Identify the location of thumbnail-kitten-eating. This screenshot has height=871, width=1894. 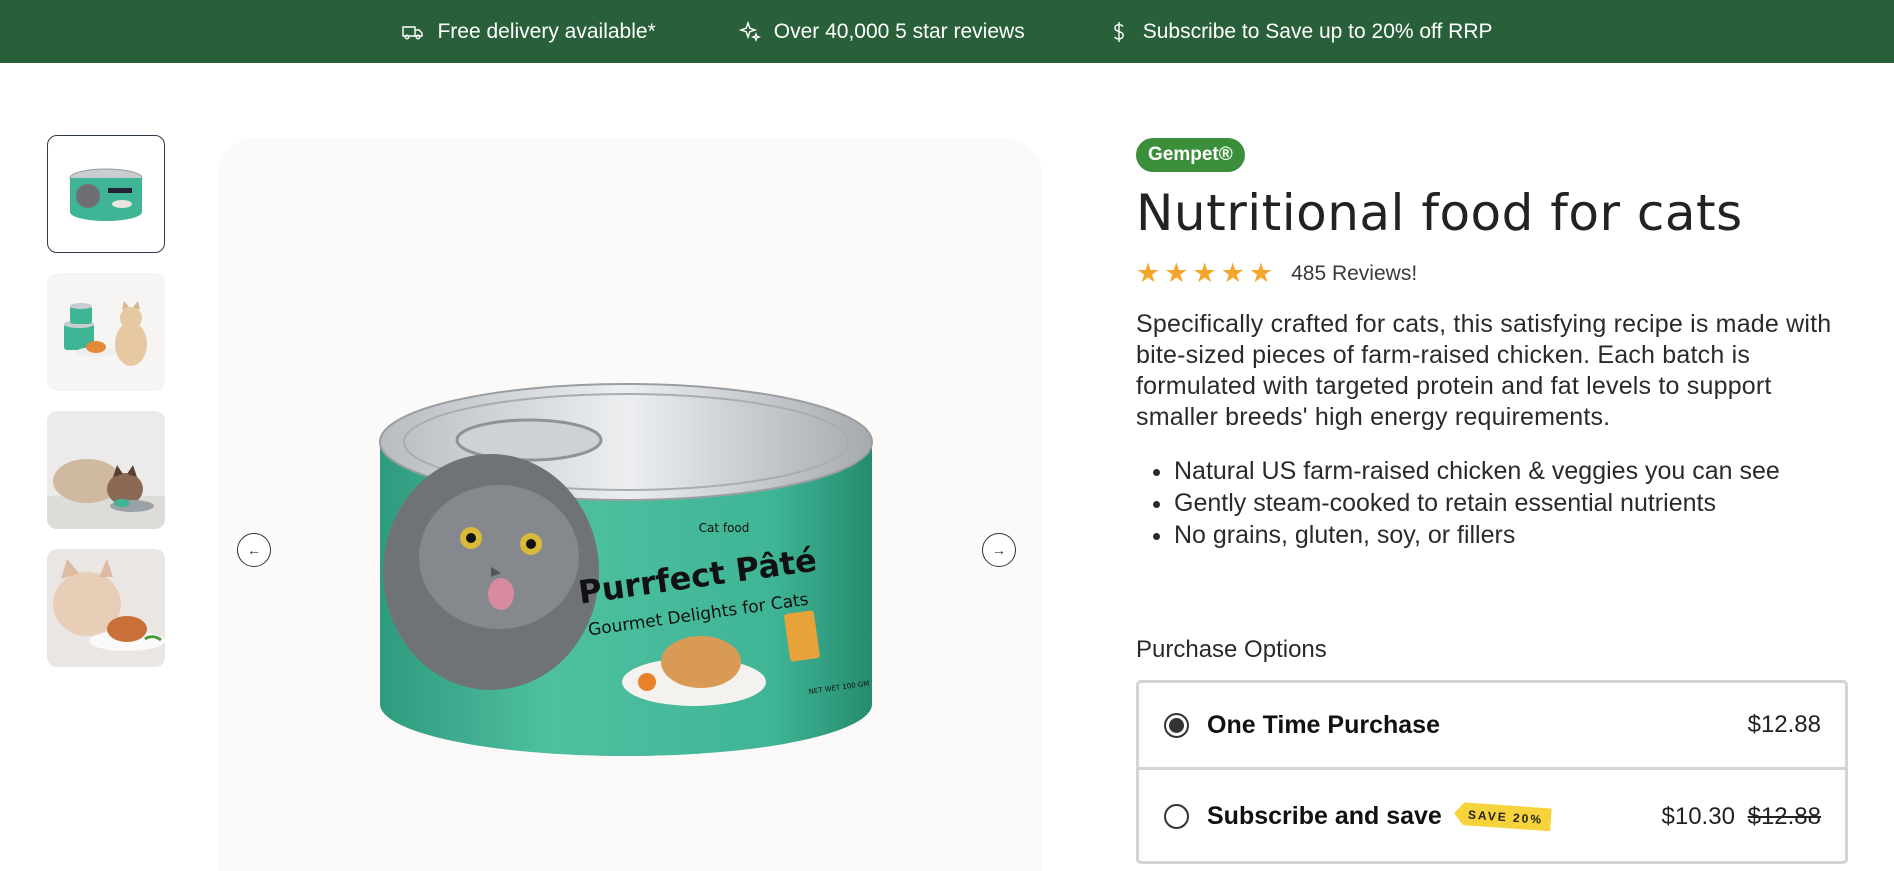
(106, 608).